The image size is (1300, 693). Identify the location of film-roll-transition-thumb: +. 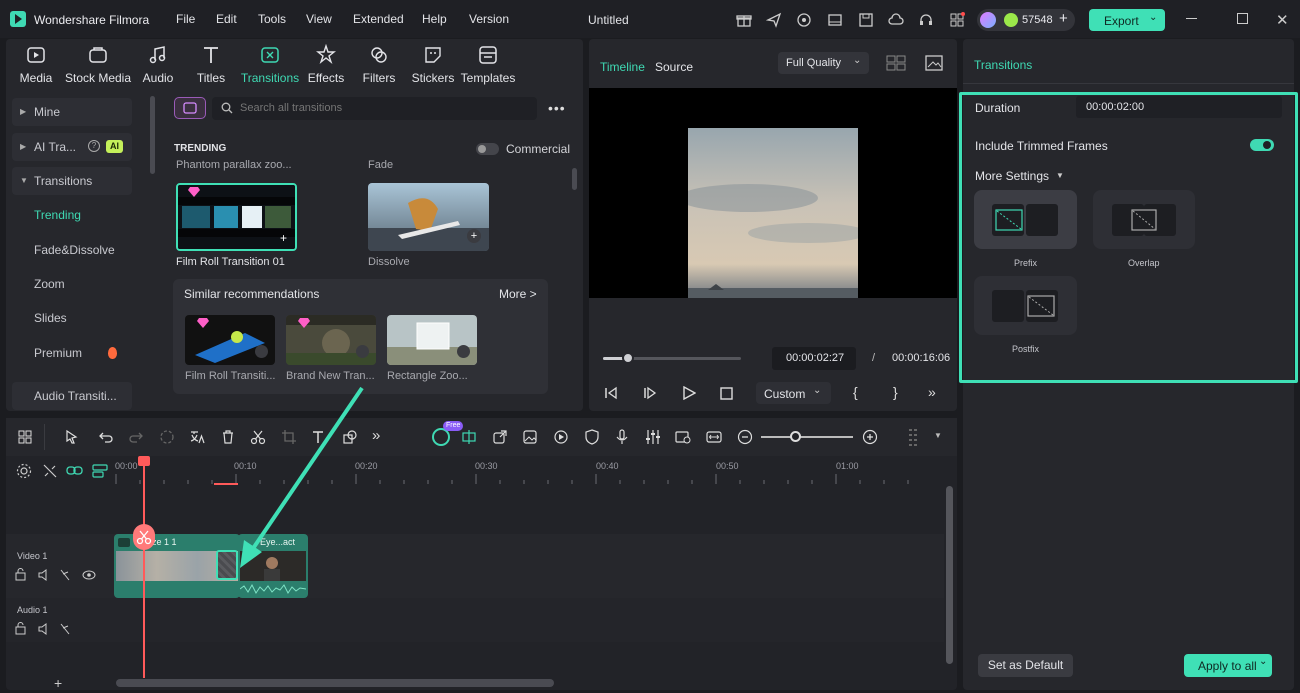
(236, 217).